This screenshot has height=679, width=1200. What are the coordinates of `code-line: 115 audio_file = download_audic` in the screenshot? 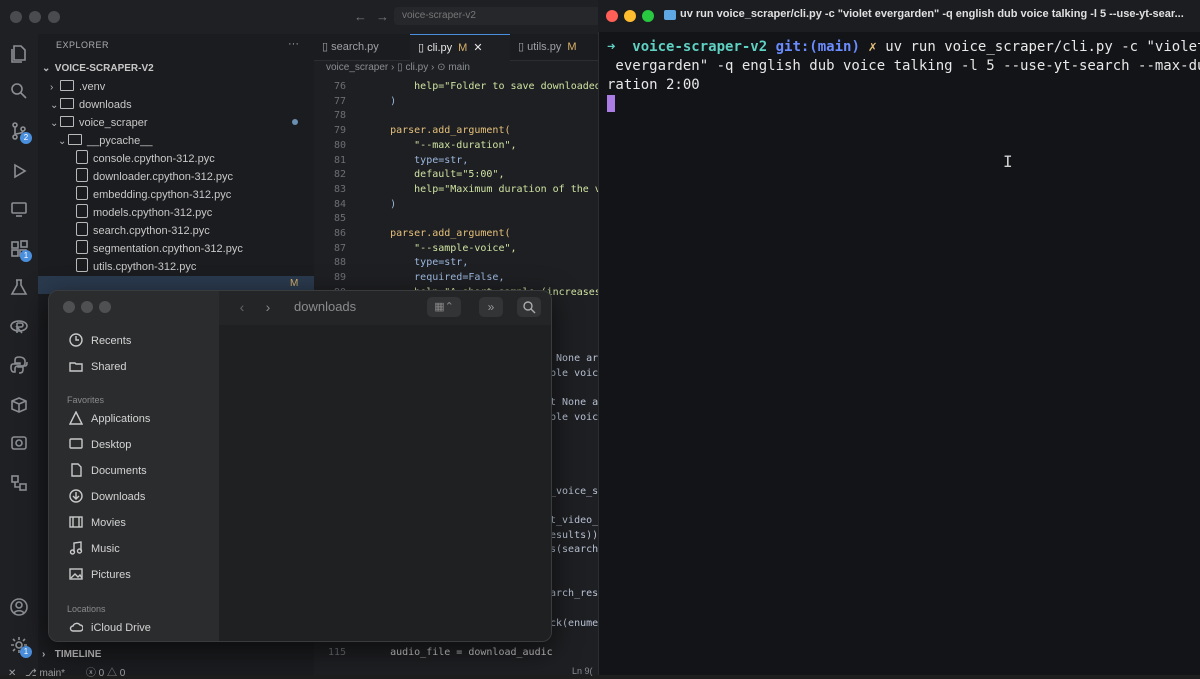 It's located at (456, 653).